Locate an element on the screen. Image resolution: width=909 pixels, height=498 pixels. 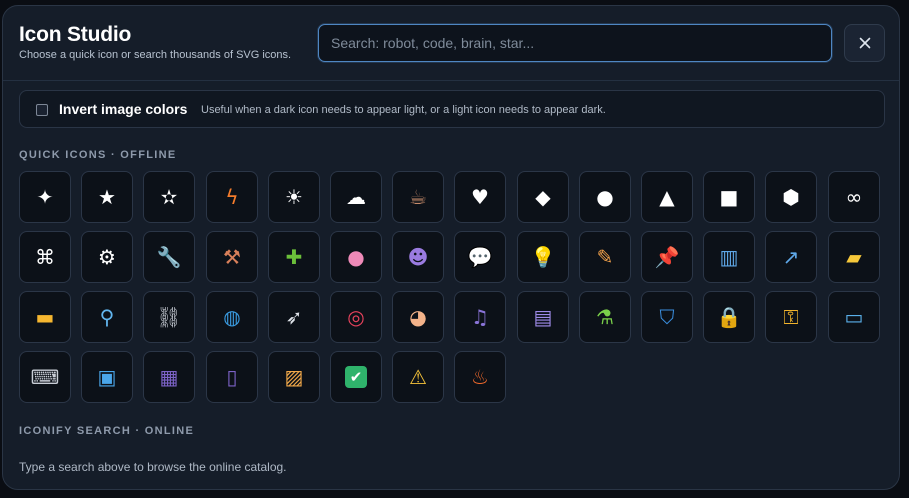
quick-icon-bar-chart: ▥ is located at coordinates (729, 257).